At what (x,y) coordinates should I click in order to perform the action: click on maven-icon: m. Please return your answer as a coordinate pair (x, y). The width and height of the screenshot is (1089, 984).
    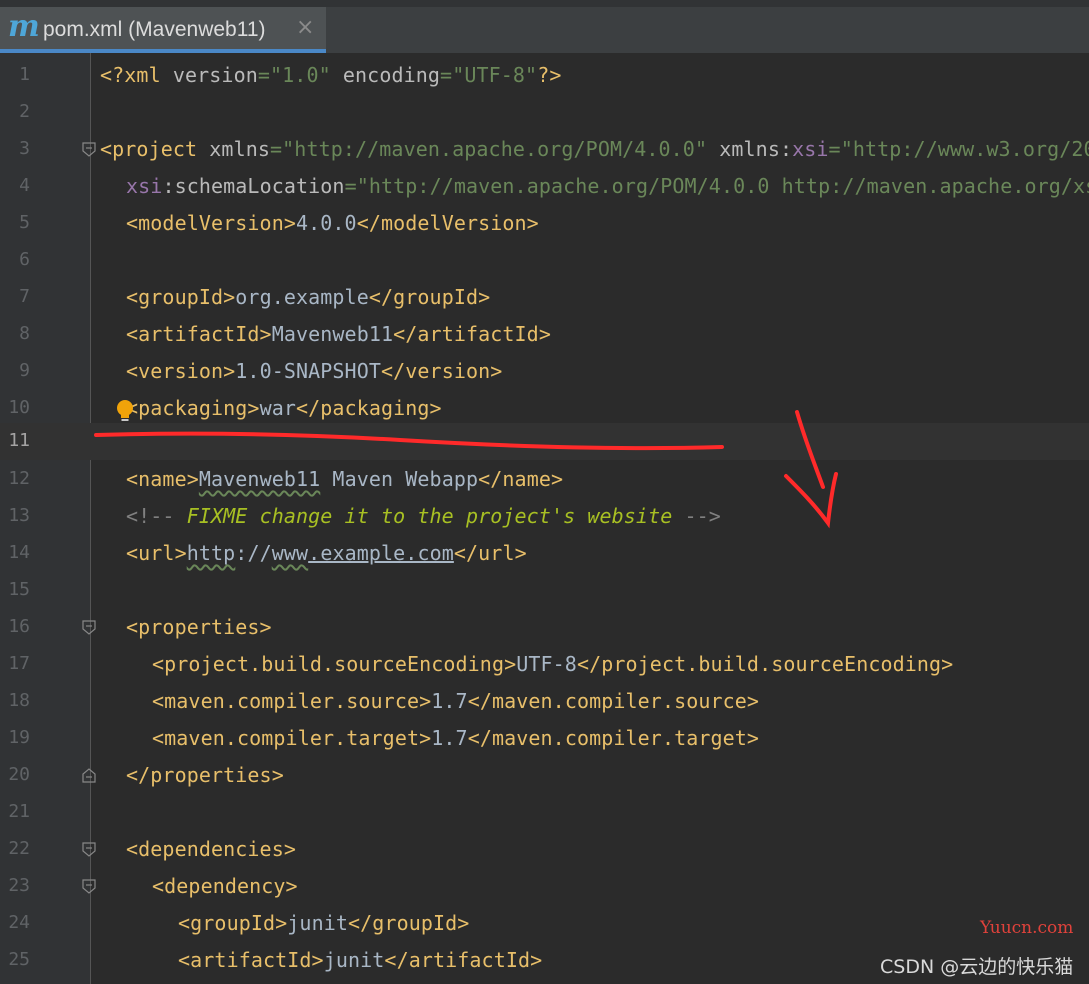
    Looking at the image, I should click on (24, 26).